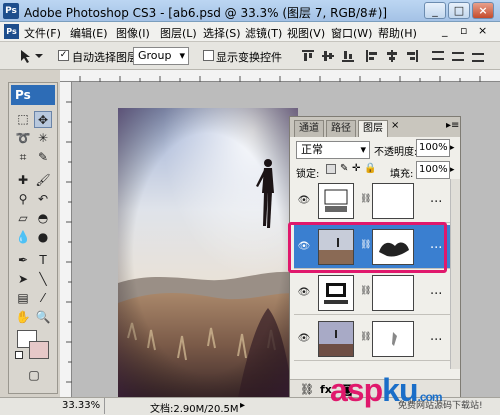  Describe the element at coordinates (39, 350) in the screenshot. I see `background-color-swatch` at that location.